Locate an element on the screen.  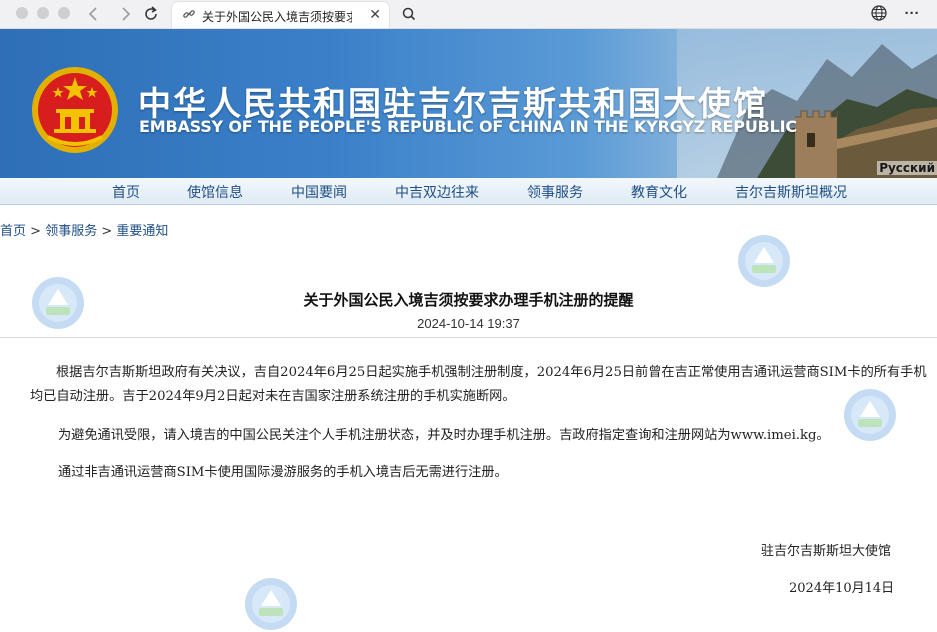
browser-tab: 关于外国公民入境吉须按要求办理手机注册的提醒 ✕ is located at coordinates (280, 15).